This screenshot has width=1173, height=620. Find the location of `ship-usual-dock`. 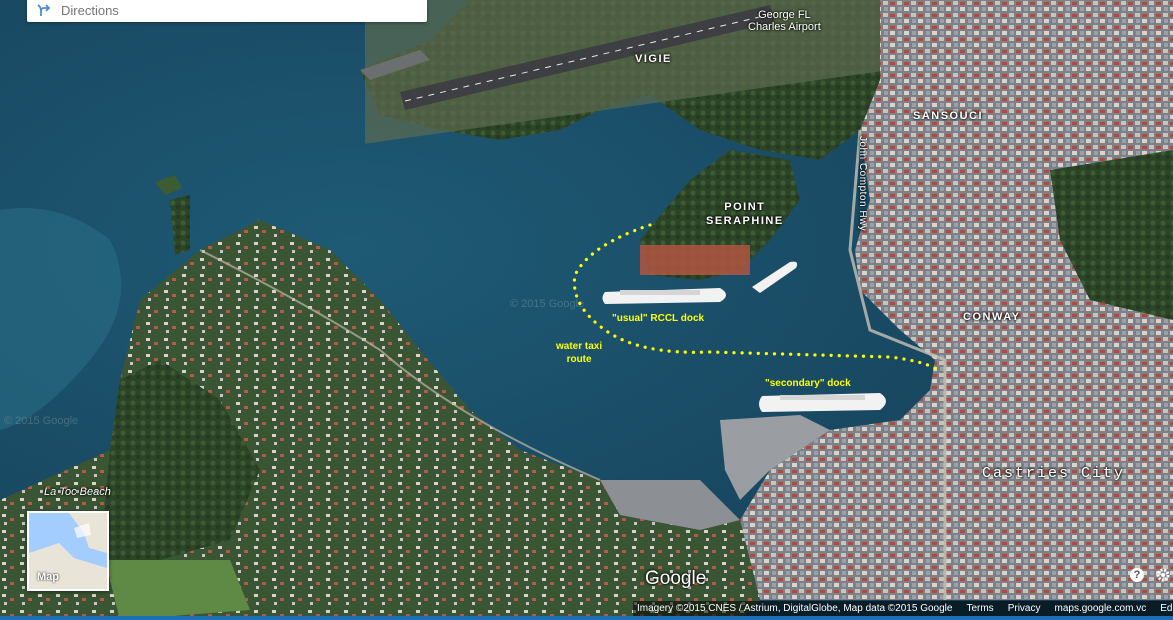

ship-usual-dock is located at coordinates (664, 296).